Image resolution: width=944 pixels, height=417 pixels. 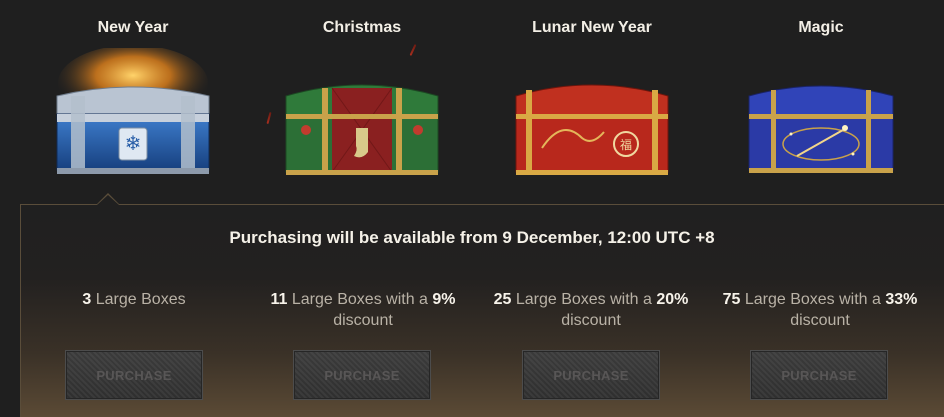 What do you see at coordinates (592, 27) in the screenshot?
I see `box-title: Lunar New Year` at bounding box center [592, 27].